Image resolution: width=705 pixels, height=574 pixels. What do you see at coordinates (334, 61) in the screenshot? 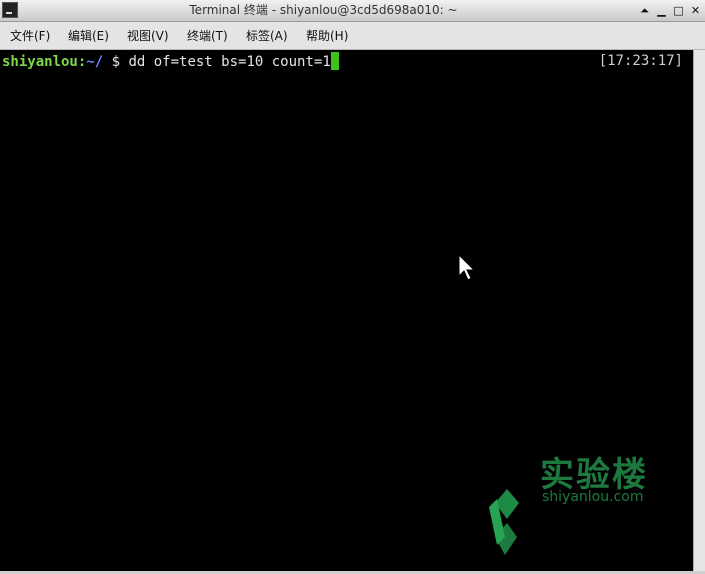
I see `text-cursor` at bounding box center [334, 61].